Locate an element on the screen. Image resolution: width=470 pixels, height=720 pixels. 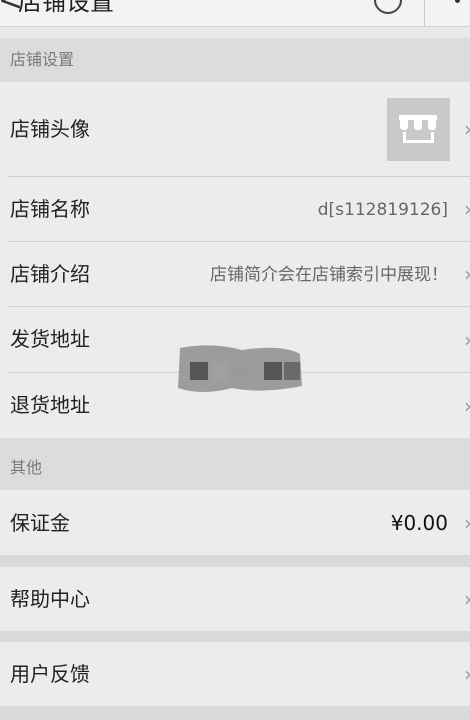
shop-name-value: d[s112819126] is located at coordinates (382, 210).